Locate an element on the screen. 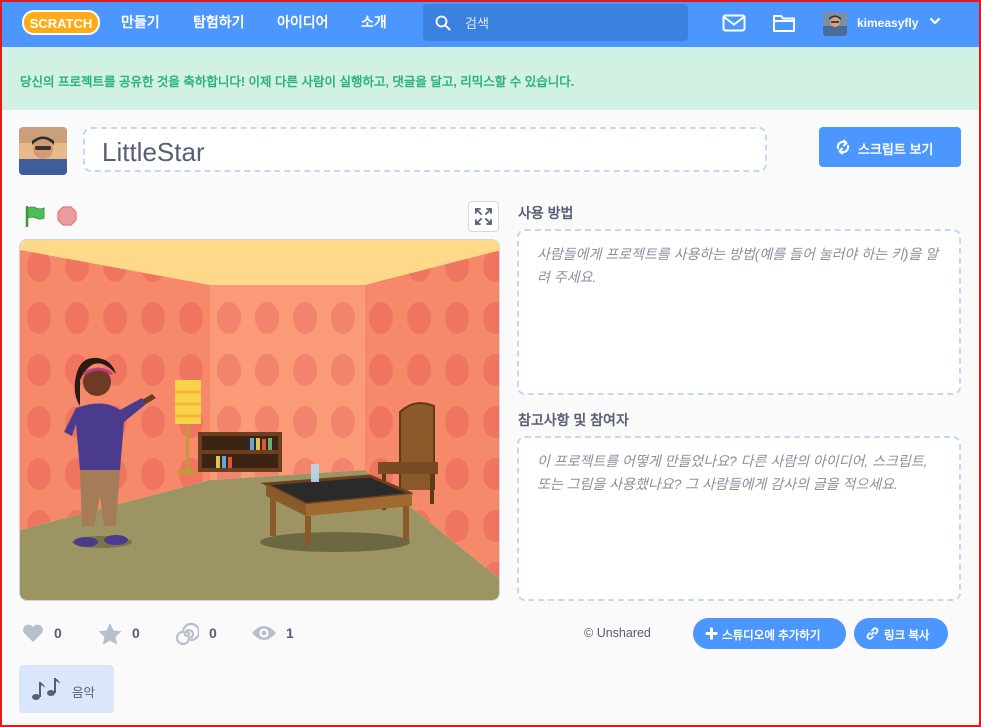 The height and width of the screenshot is (727, 981). scratch-logo: SCRATCH is located at coordinates (61, 22).